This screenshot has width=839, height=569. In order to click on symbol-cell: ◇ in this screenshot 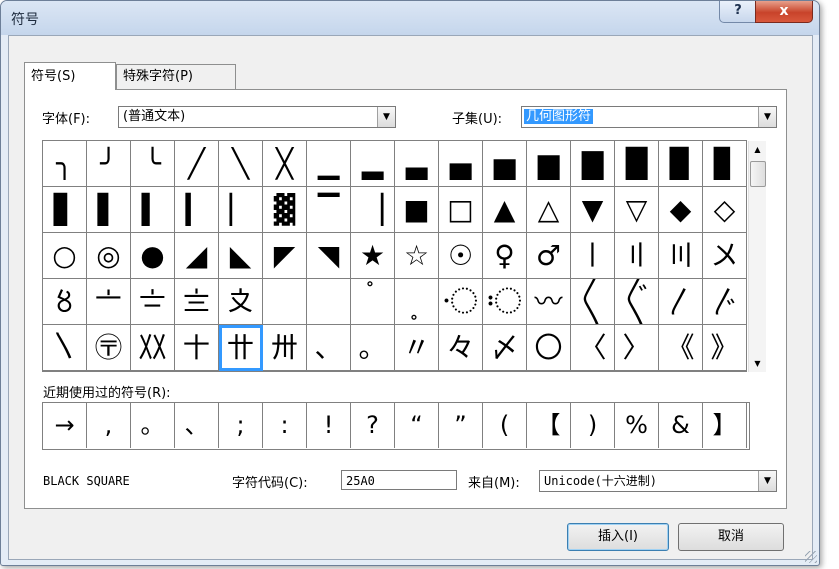, I will do `click(725, 210)`.